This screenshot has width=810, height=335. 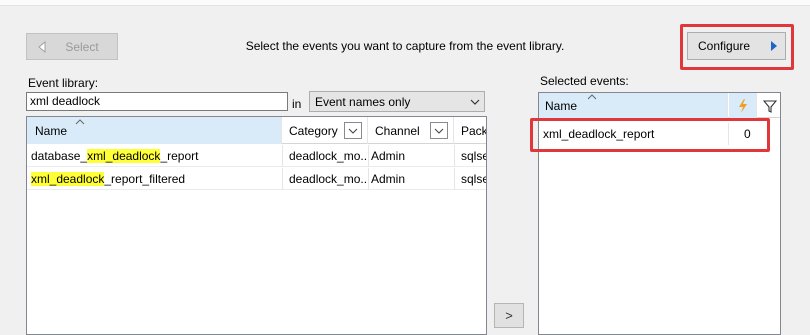 I want to click on column-header-category: Category, so click(x=325, y=130).